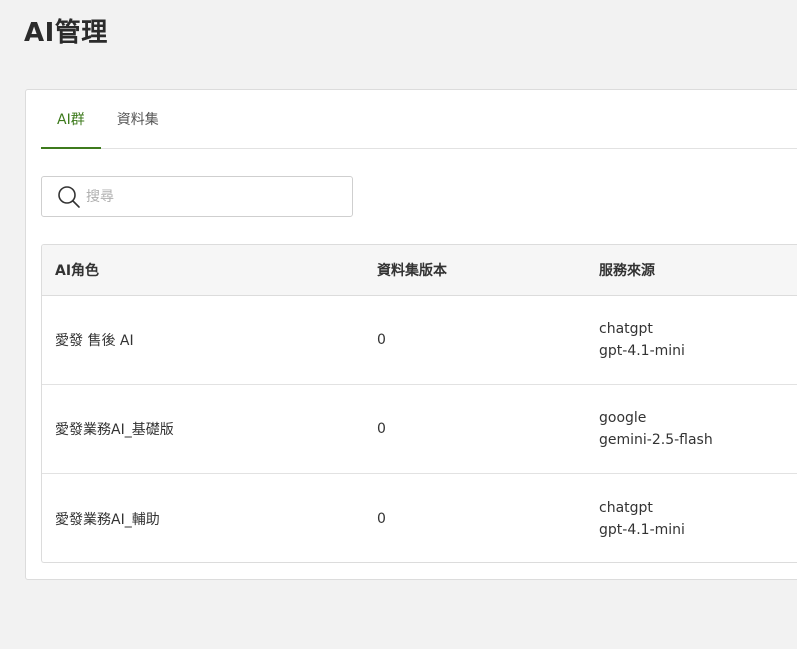  Describe the element at coordinates (114, 430) in the screenshot. I see `cell-role: 愛發業務AI_基礎版` at that location.